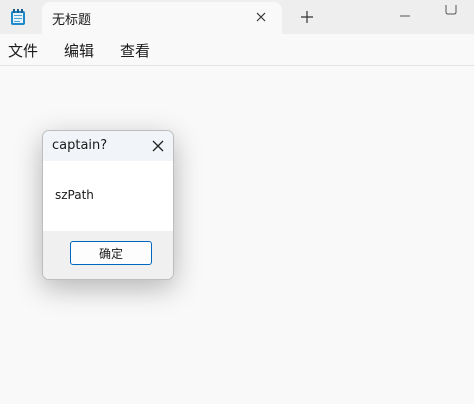  I want to click on menu-edit: 编辑, so click(79, 50).